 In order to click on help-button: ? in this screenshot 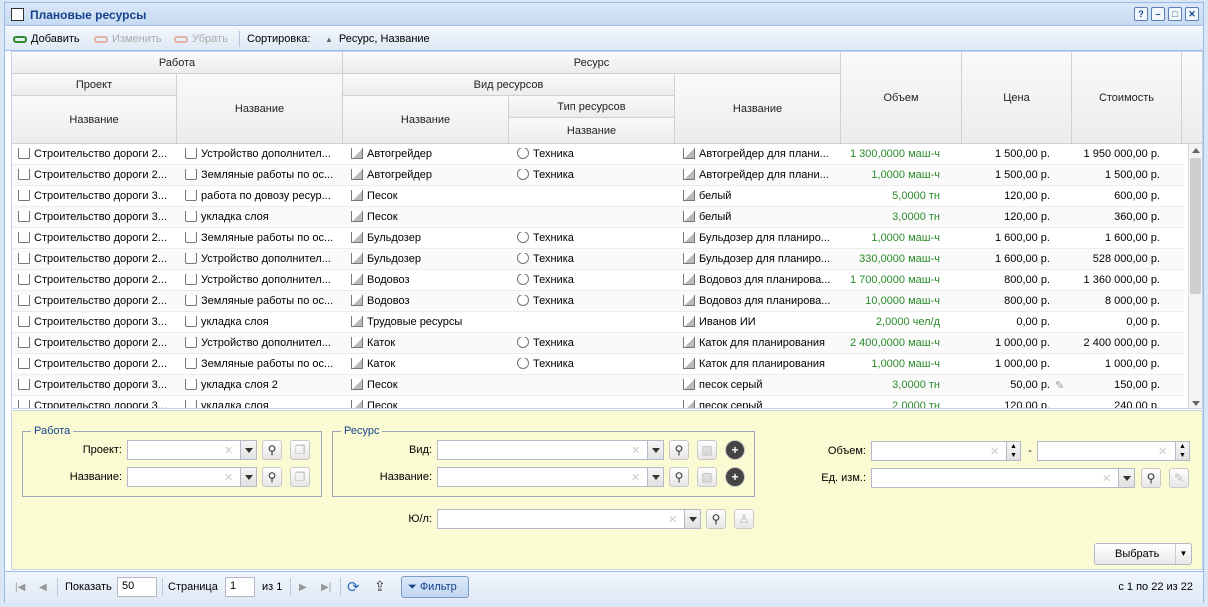, I will do `click(1141, 14)`.